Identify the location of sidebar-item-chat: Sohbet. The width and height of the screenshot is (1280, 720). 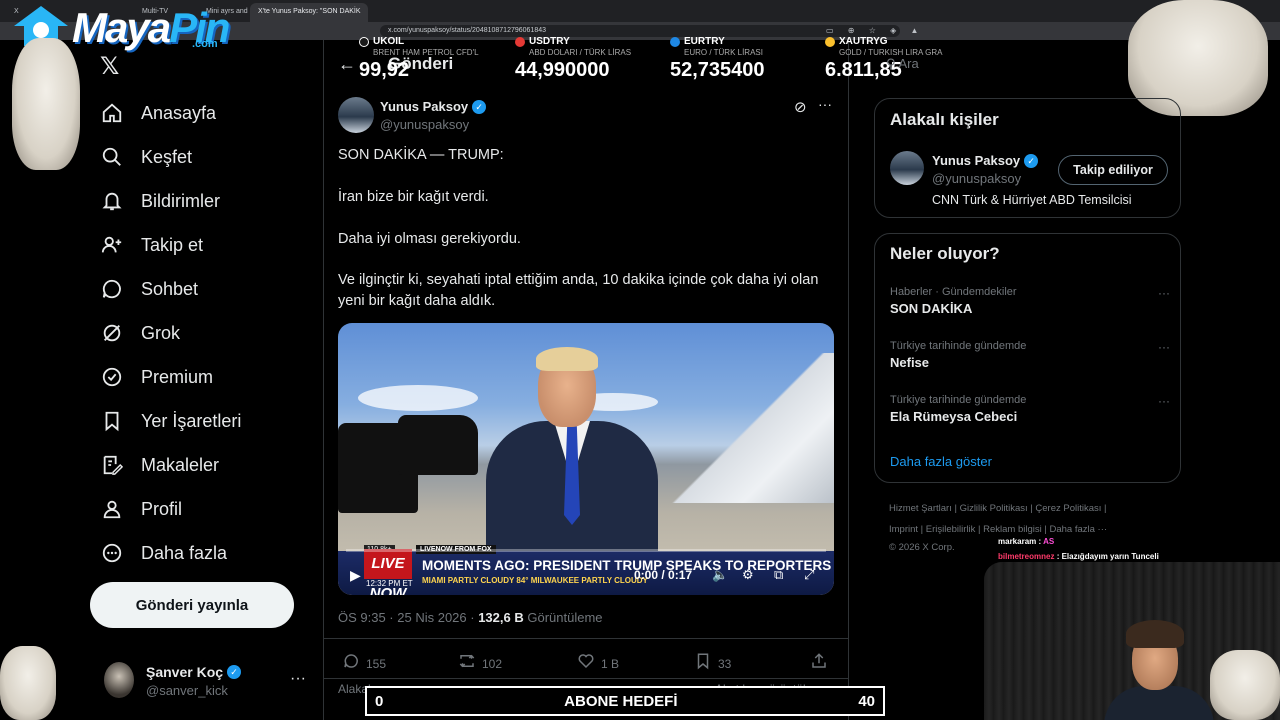
(149, 289).